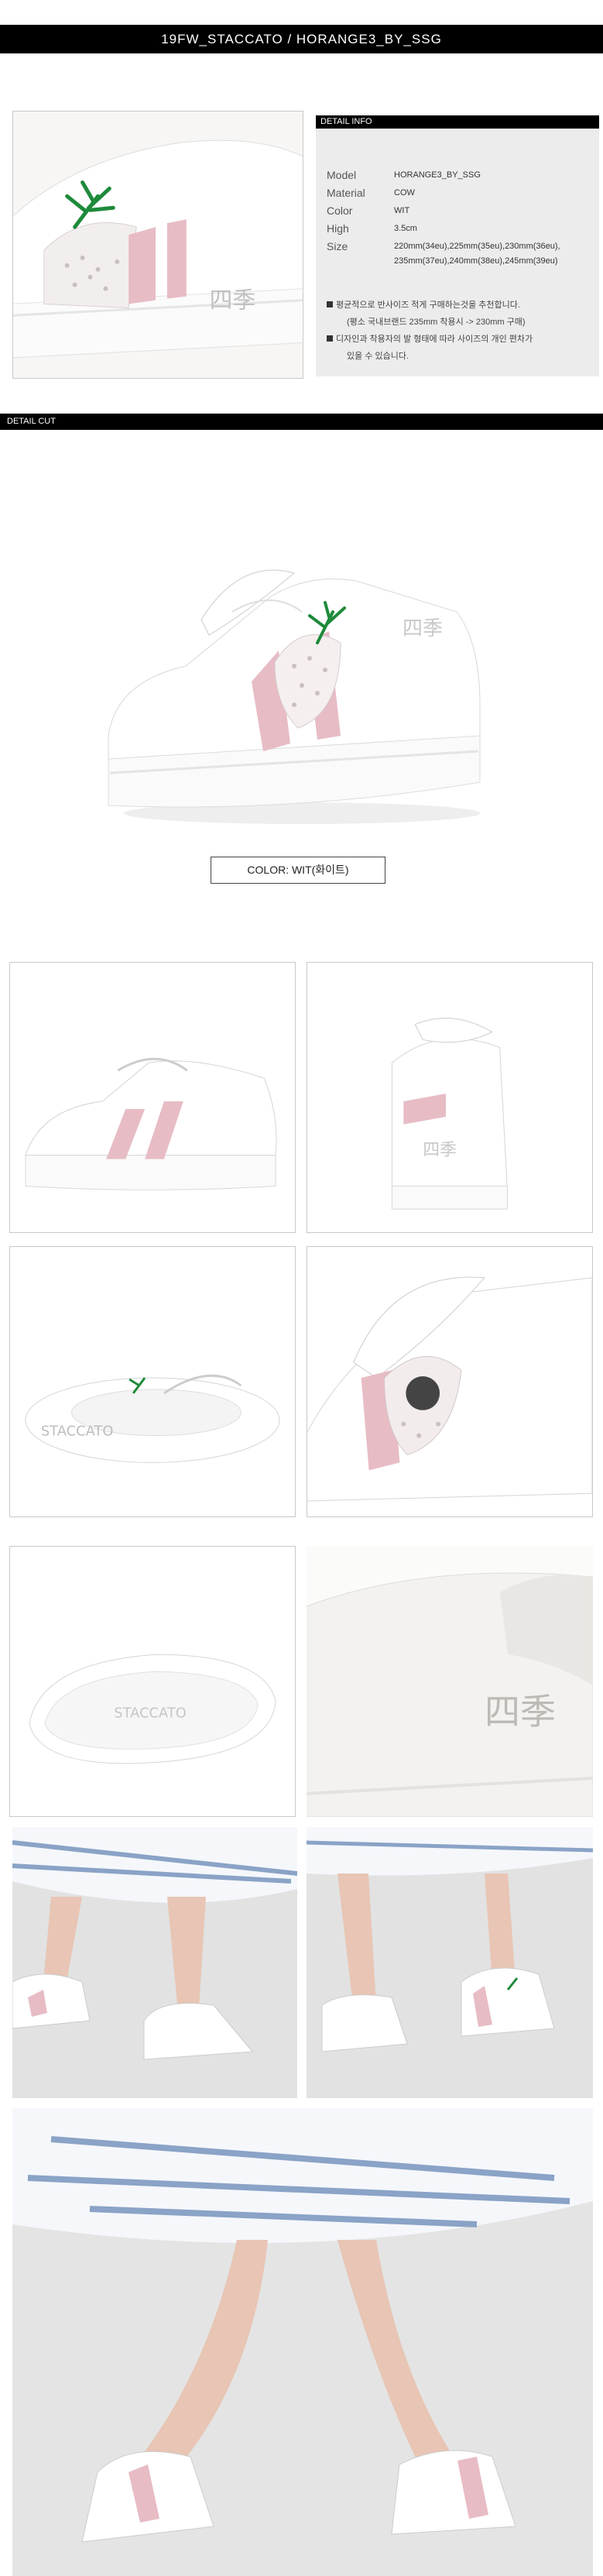  Describe the element at coordinates (301, 422) in the screenshot. I see `detail-cut-bar: DETAIL CUT` at that location.